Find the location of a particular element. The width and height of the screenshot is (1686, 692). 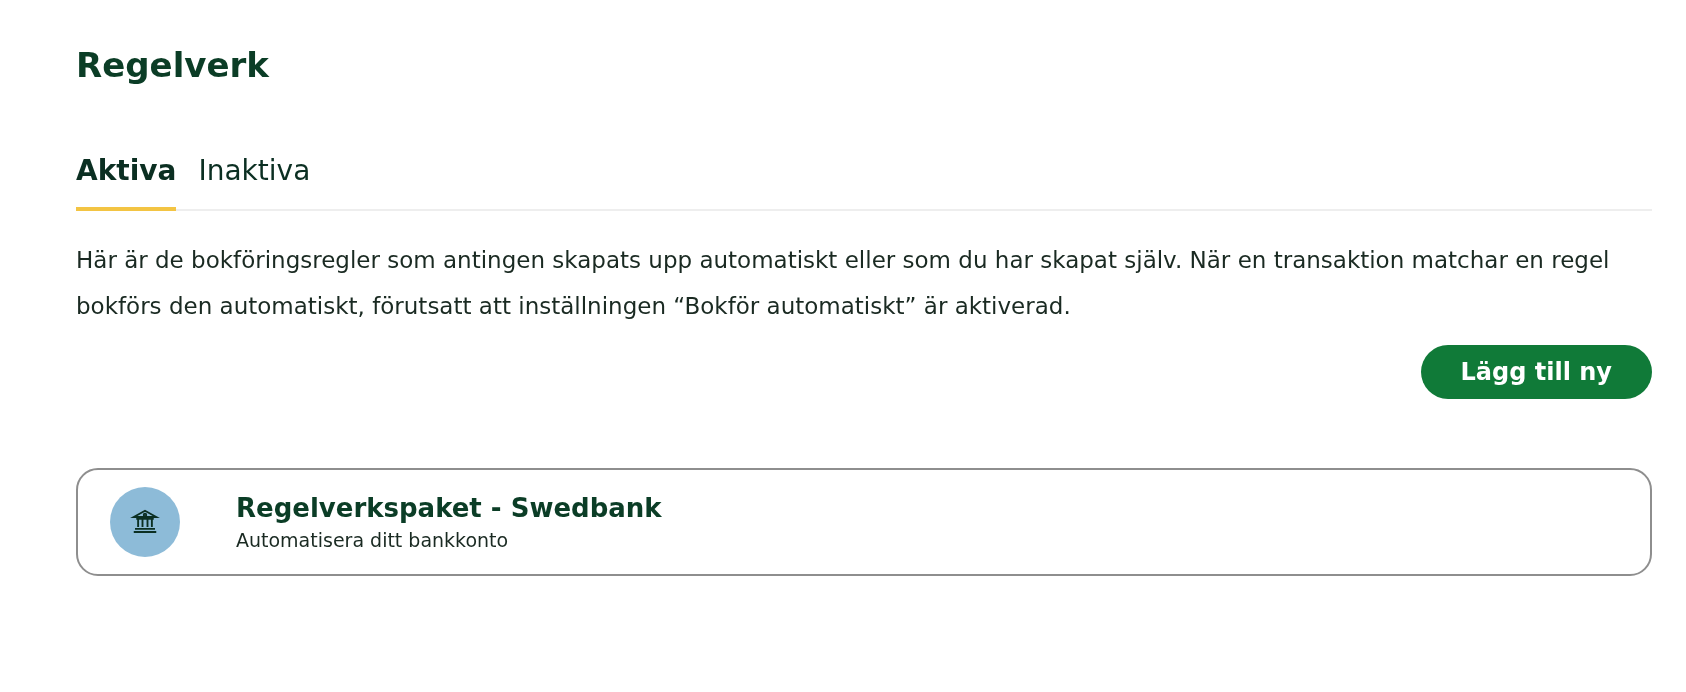

tab: Aktiva is located at coordinates (126, 182).